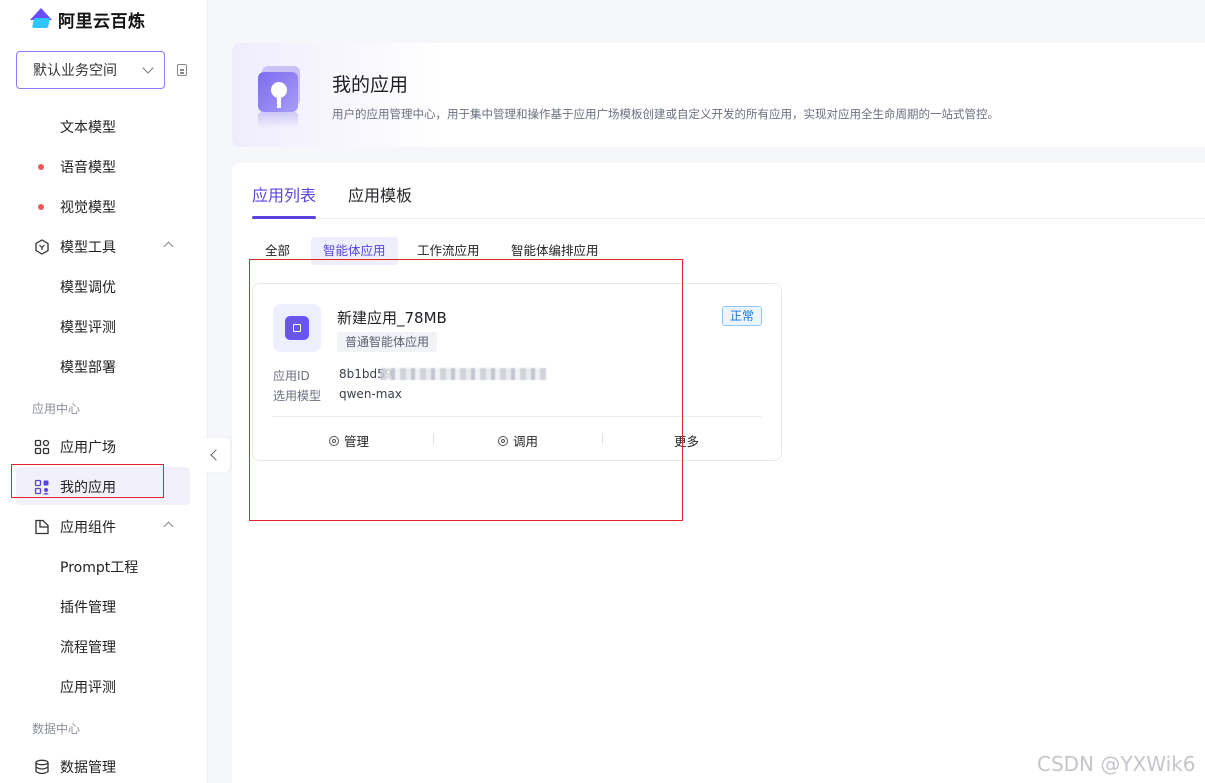 Image resolution: width=1205 pixels, height=783 pixels. I want to click on sidebar-item-plugins: 插件管理, so click(103, 607).